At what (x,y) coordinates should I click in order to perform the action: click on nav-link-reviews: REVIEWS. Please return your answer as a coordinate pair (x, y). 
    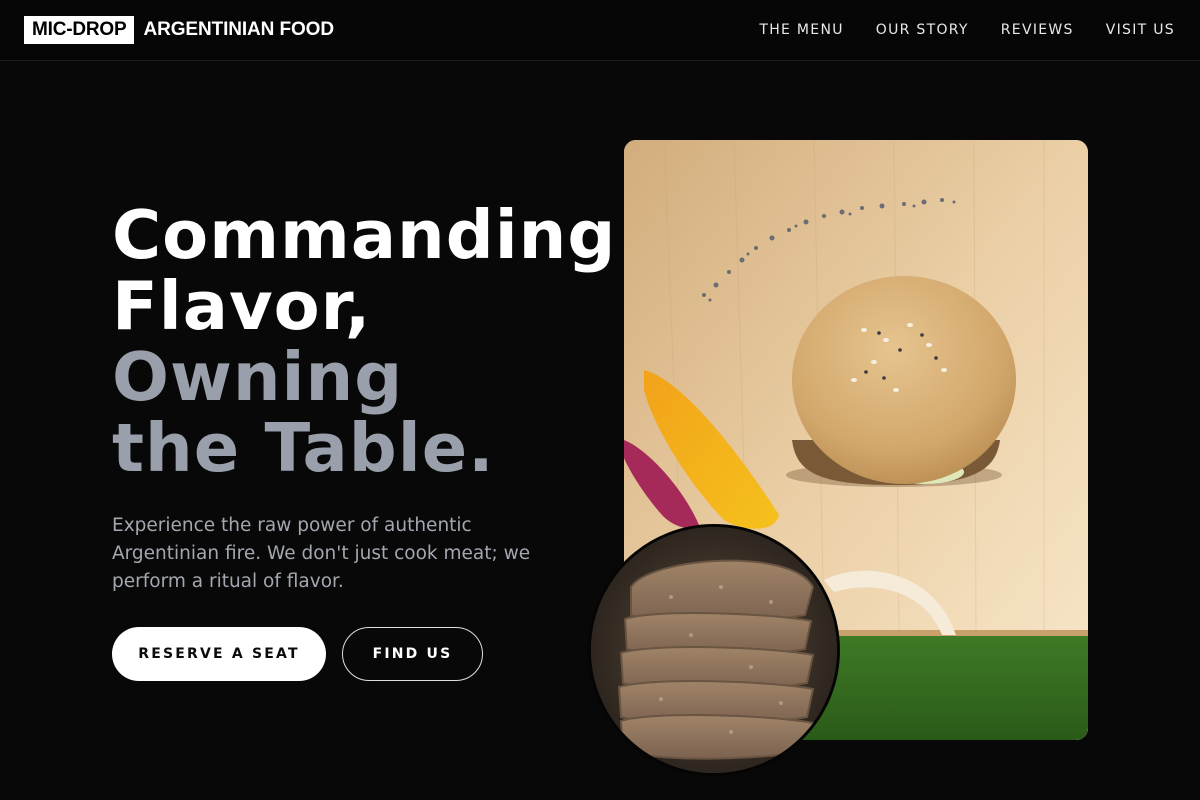
    Looking at the image, I should click on (1037, 30).